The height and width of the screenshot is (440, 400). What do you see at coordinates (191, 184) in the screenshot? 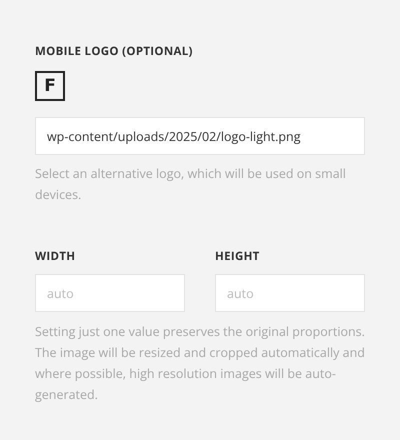
I see `help-text: Select an alternative logo, which will be used on small devices.` at bounding box center [191, 184].